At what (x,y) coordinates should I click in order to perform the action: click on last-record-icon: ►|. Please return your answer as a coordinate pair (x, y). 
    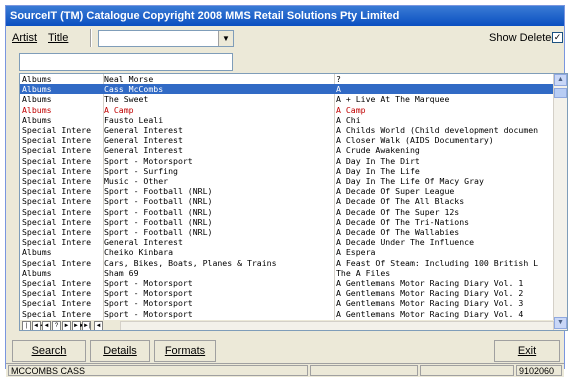
    Looking at the image, I should click on (86, 325).